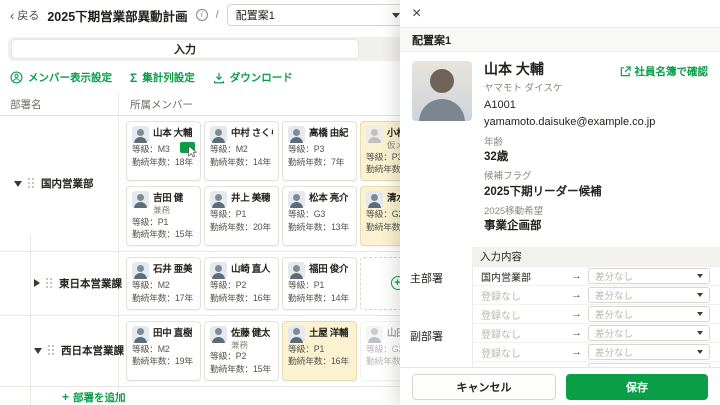  I want to click on member-years: 勤続年数：7年, so click(316, 161).